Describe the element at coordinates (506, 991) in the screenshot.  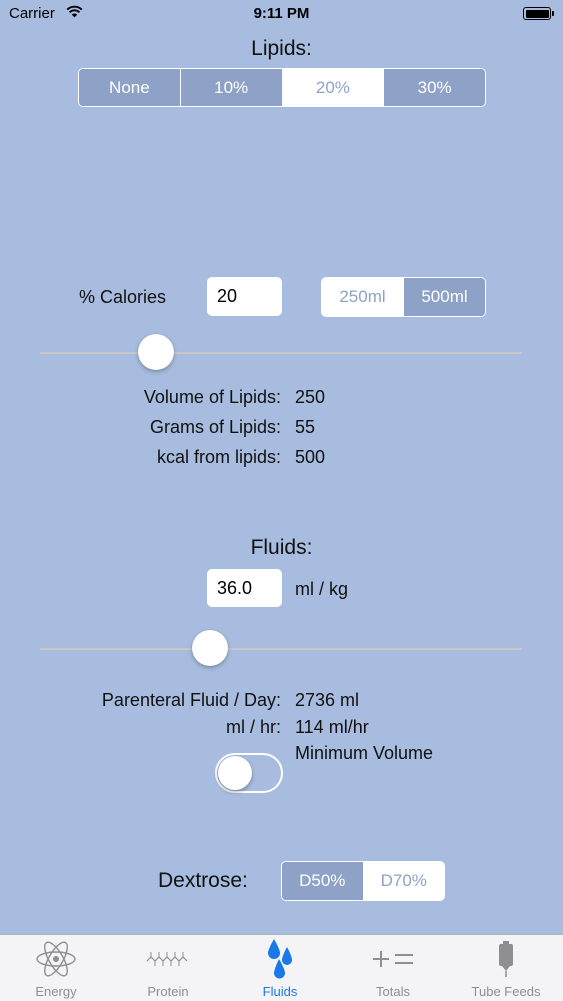
I see `tab-tube-feeds-label: Tube Feeds` at that location.